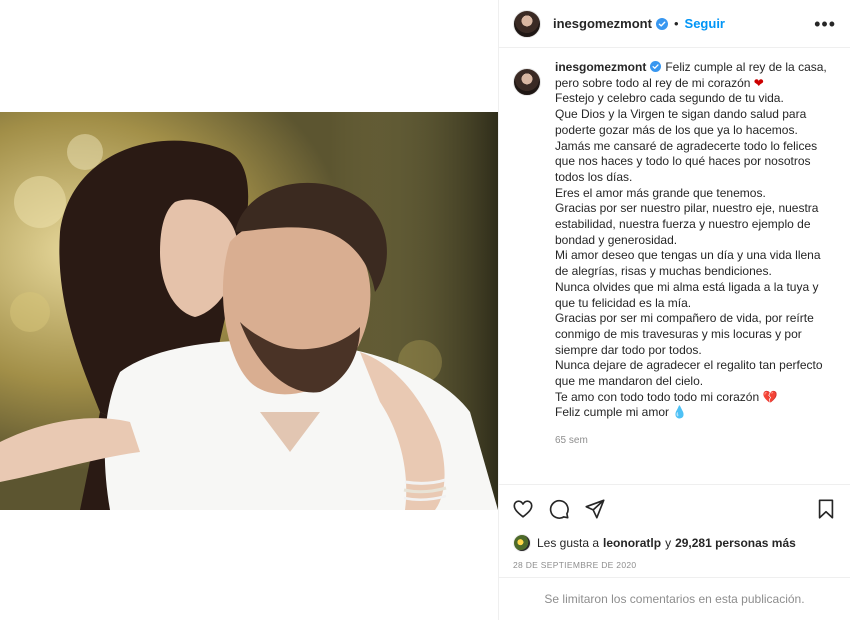 The width and height of the screenshot is (850, 620). Describe the element at coordinates (600, 67) in the screenshot. I see `caption-username: inesgomezmont` at that location.